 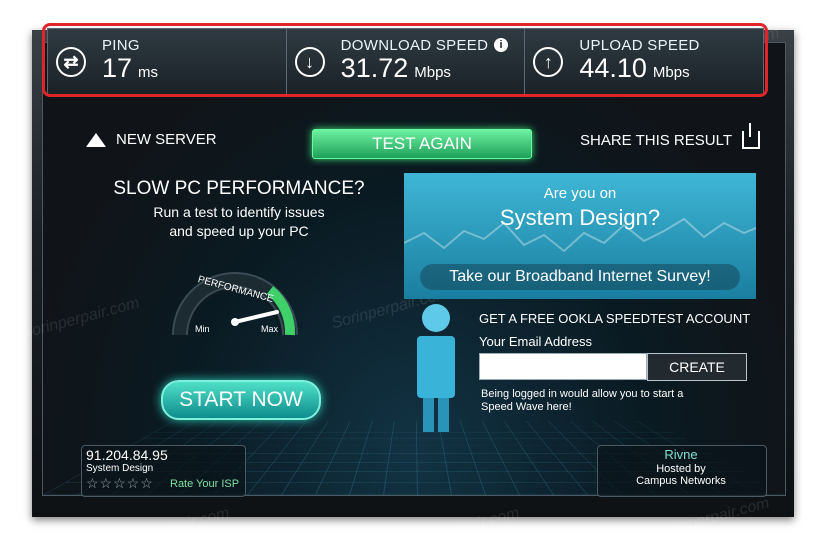 I want to click on rate-isp-link: Rate Your ISP, so click(x=204, y=484).